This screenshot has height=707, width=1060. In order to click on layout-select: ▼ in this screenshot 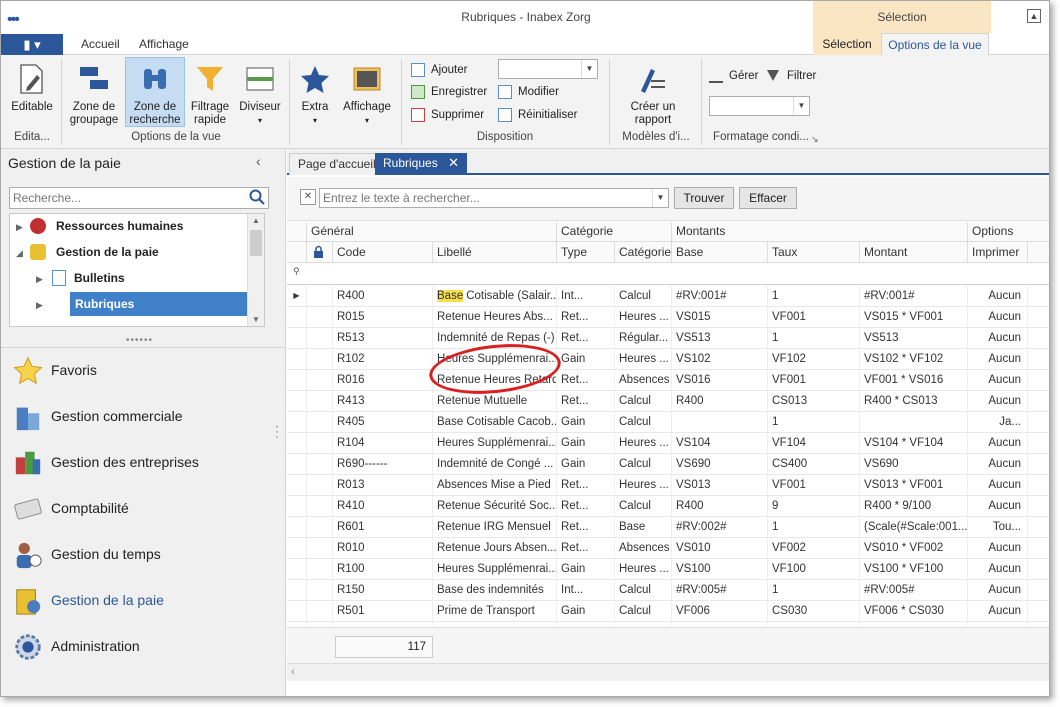, I will do `click(548, 69)`.